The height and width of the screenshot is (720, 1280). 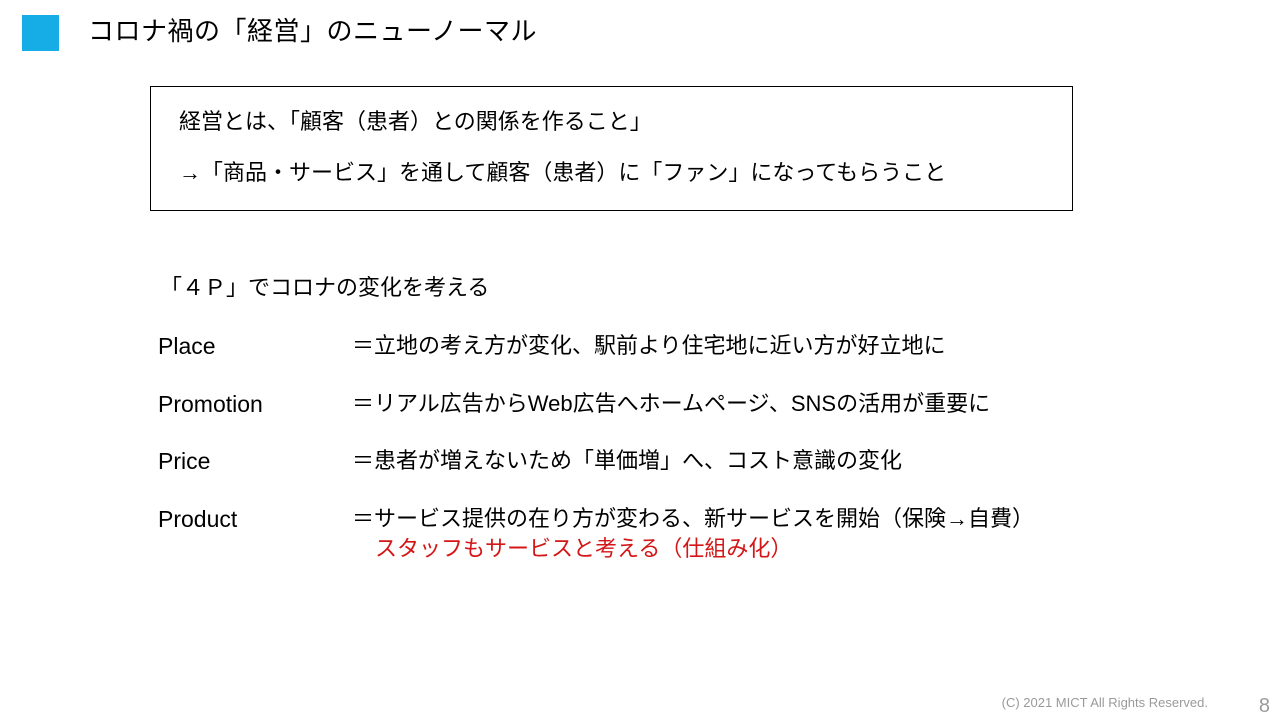 What do you see at coordinates (187, 346) in the screenshot?
I see `four-p-label-place: Place` at bounding box center [187, 346].